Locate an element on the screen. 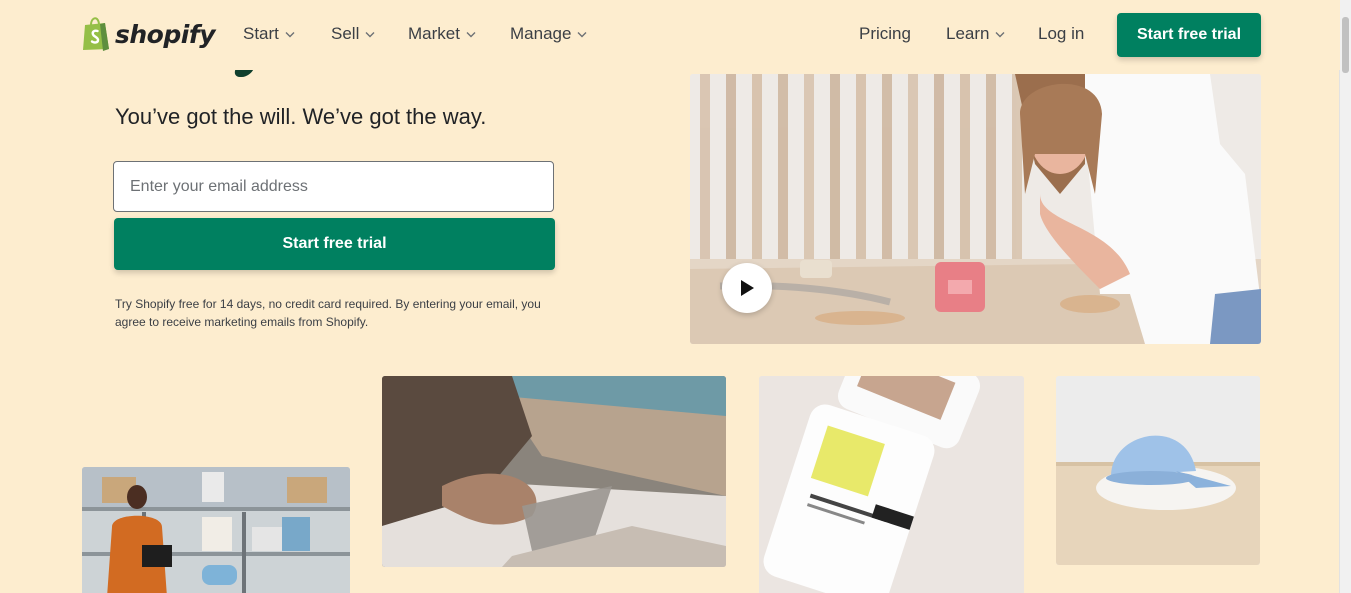 This screenshot has width=1351, height=593. nav-login-label: Log in is located at coordinates (1061, 33).